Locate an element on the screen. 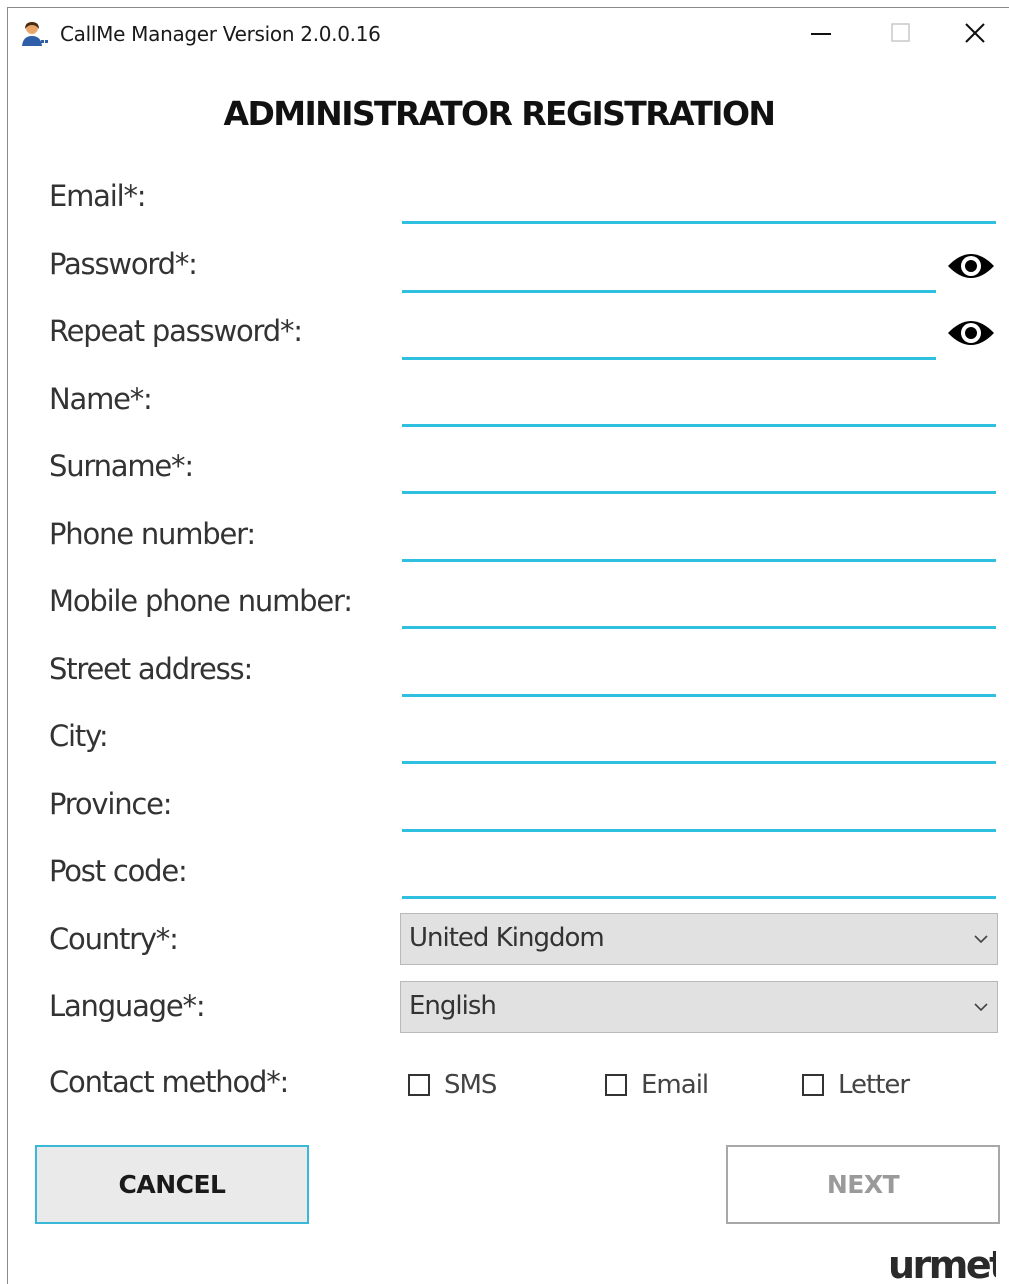 The height and width of the screenshot is (1284, 1009). close-button is located at coordinates (975, 33).